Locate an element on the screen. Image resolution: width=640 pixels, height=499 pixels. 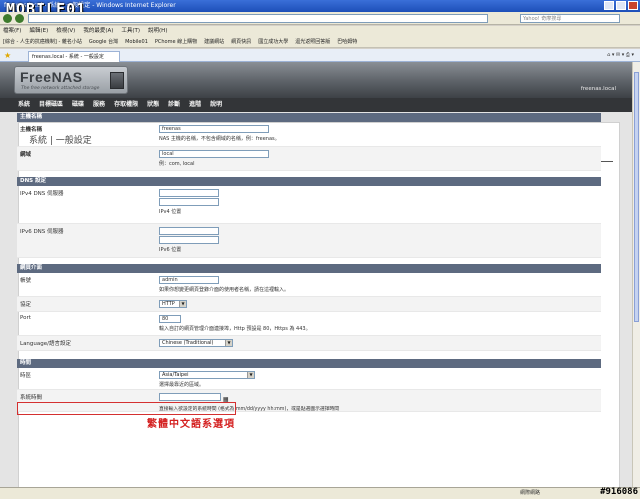
forward-arrow-icon is located at coordinates (19, 18).